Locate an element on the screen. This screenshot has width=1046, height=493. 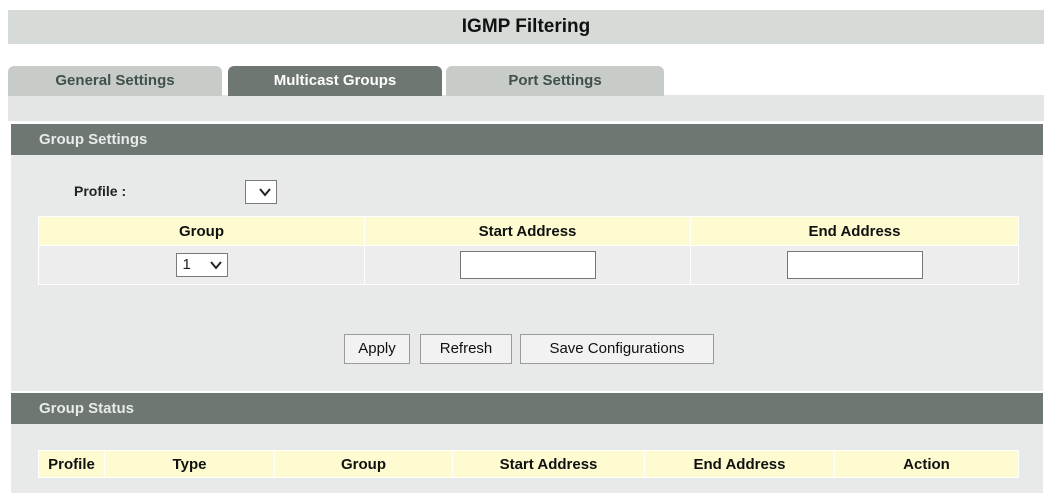
save-configurations-button: Save Configurations is located at coordinates (617, 349).